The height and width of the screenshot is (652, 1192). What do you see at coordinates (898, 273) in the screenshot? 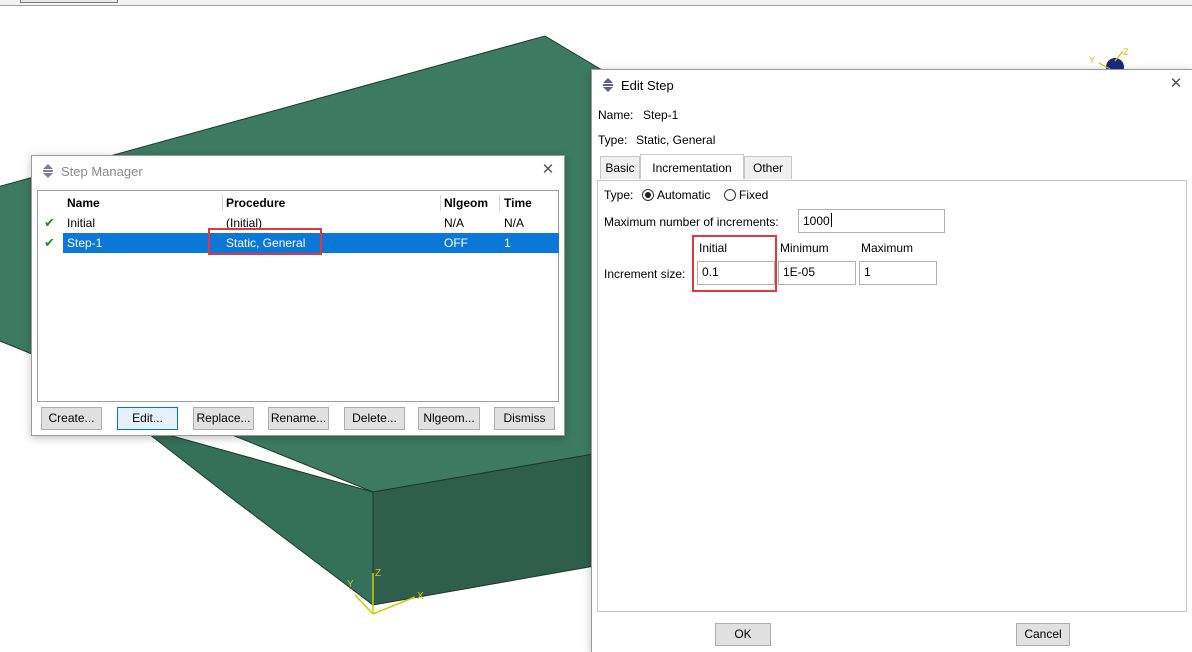
I see `maximum-increment-input: 1` at bounding box center [898, 273].